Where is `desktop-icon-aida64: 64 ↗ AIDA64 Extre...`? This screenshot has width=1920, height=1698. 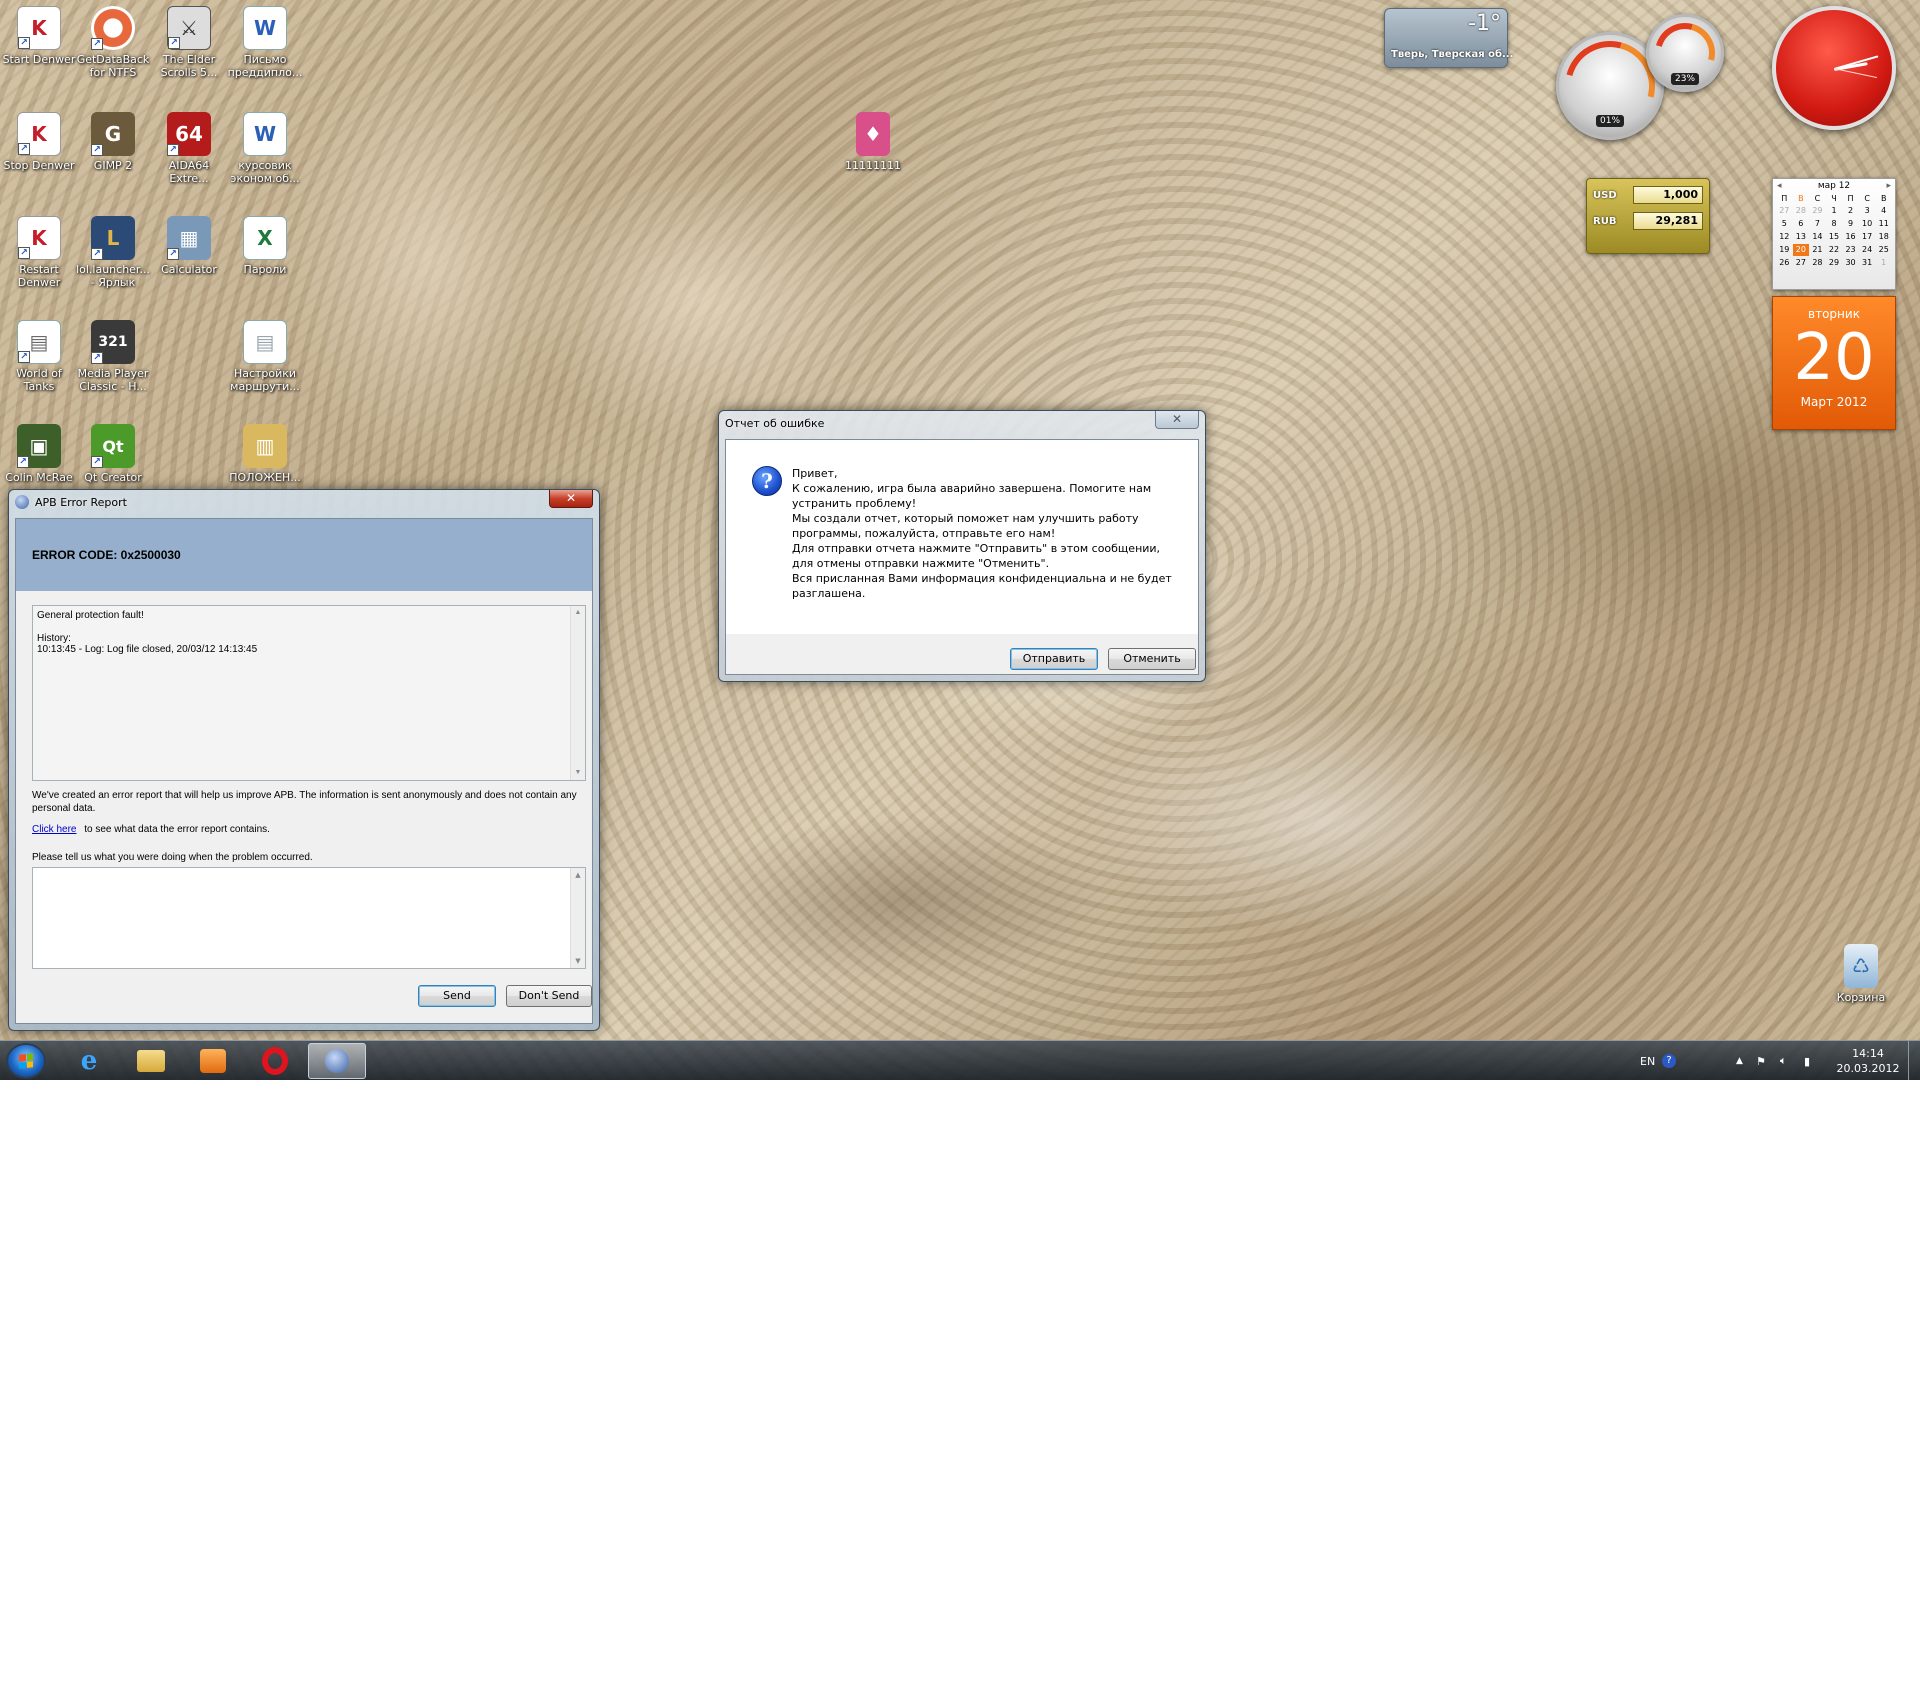 desktop-icon-aida64: 64 ↗ AIDA64 Extre... is located at coordinates (189, 148).